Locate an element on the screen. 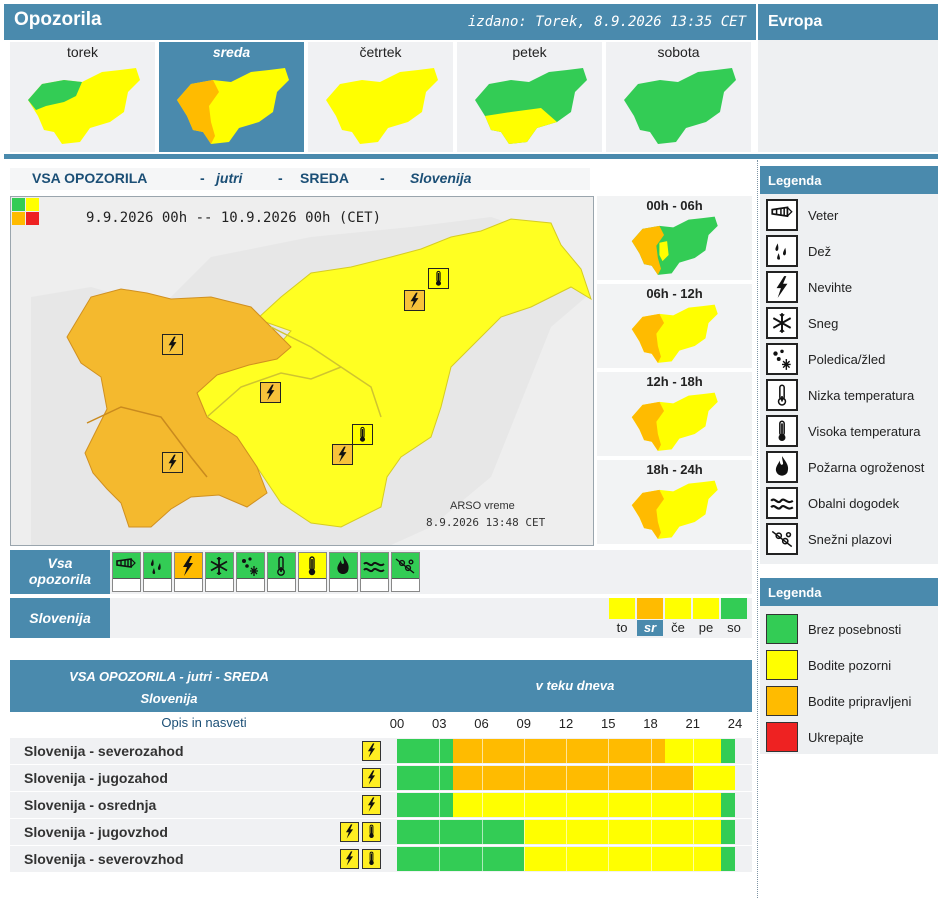 This screenshot has width=940, height=898. region-filter: Slovenija is located at coordinates (60, 618).